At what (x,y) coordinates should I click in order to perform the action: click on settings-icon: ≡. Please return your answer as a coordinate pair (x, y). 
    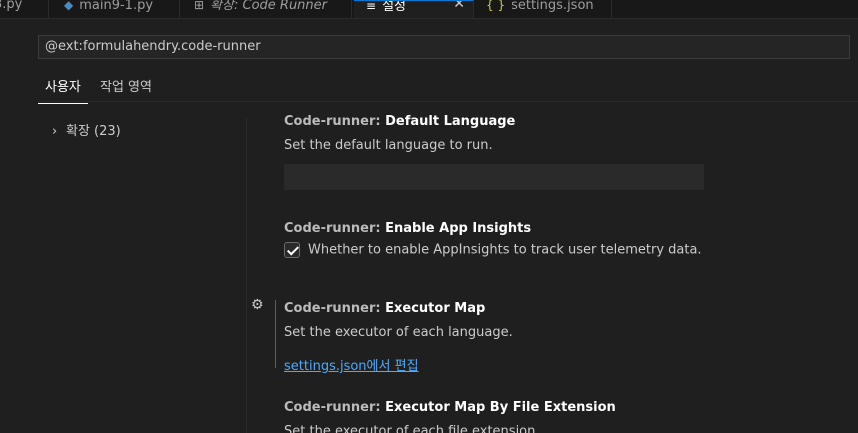
    Looking at the image, I should click on (371, 6).